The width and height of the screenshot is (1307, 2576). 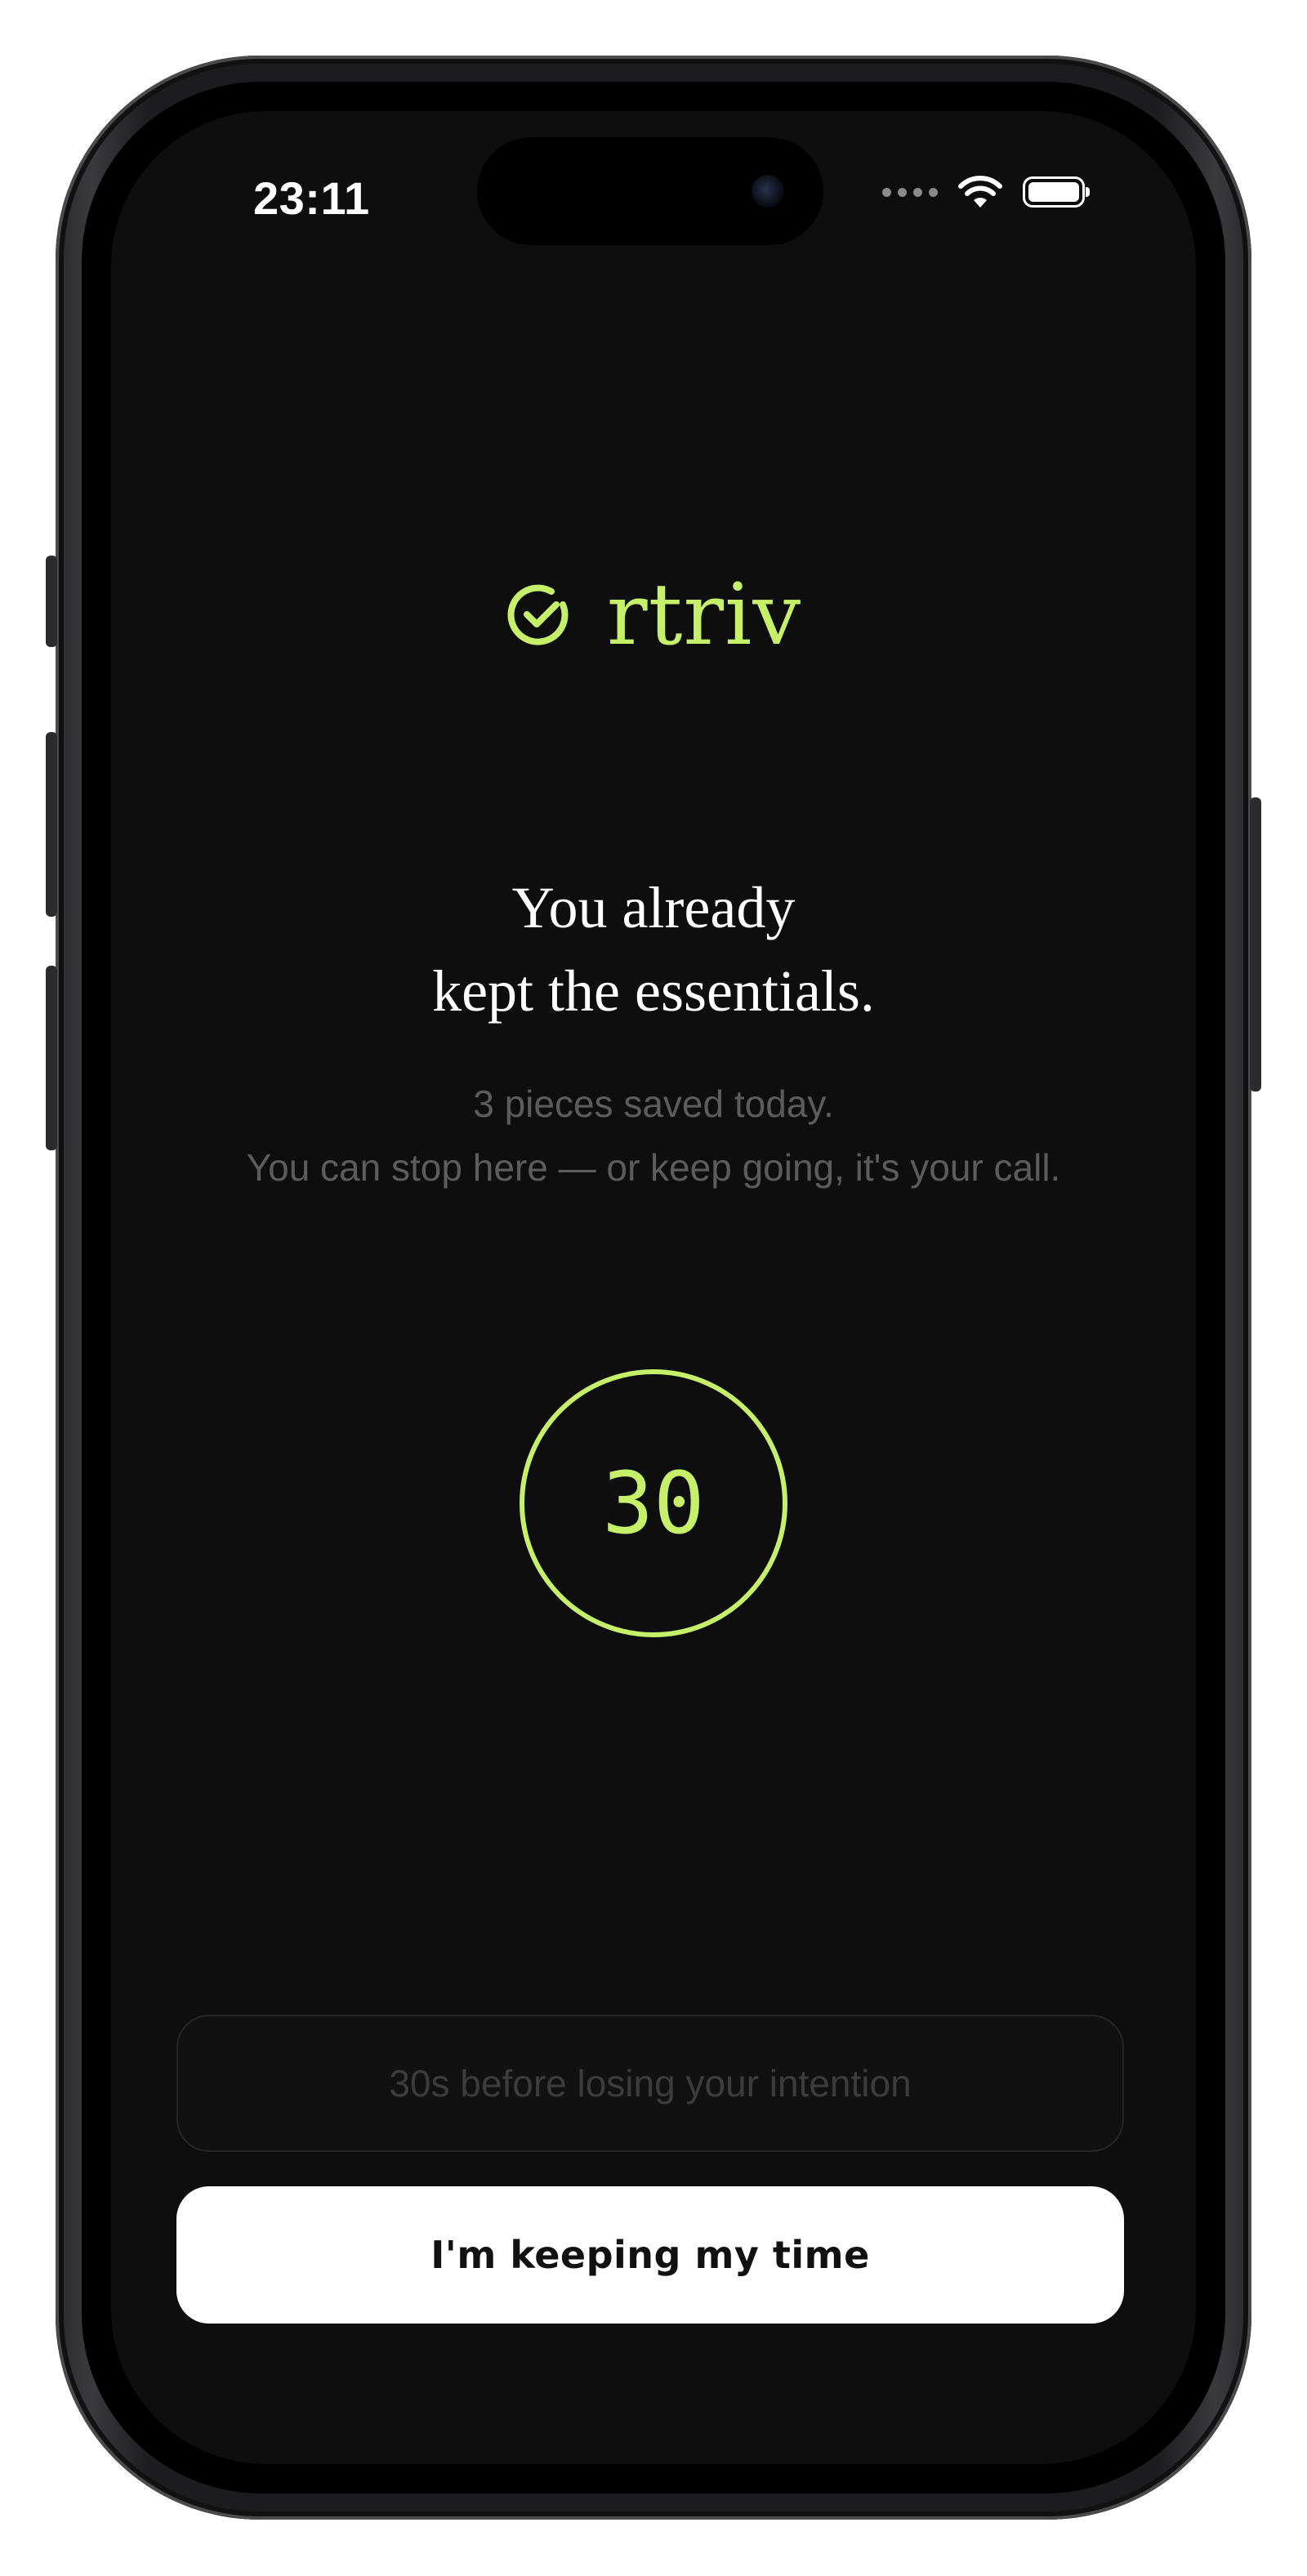 What do you see at coordinates (653, 950) in the screenshot?
I see `headline: You already kept the essentials.` at bounding box center [653, 950].